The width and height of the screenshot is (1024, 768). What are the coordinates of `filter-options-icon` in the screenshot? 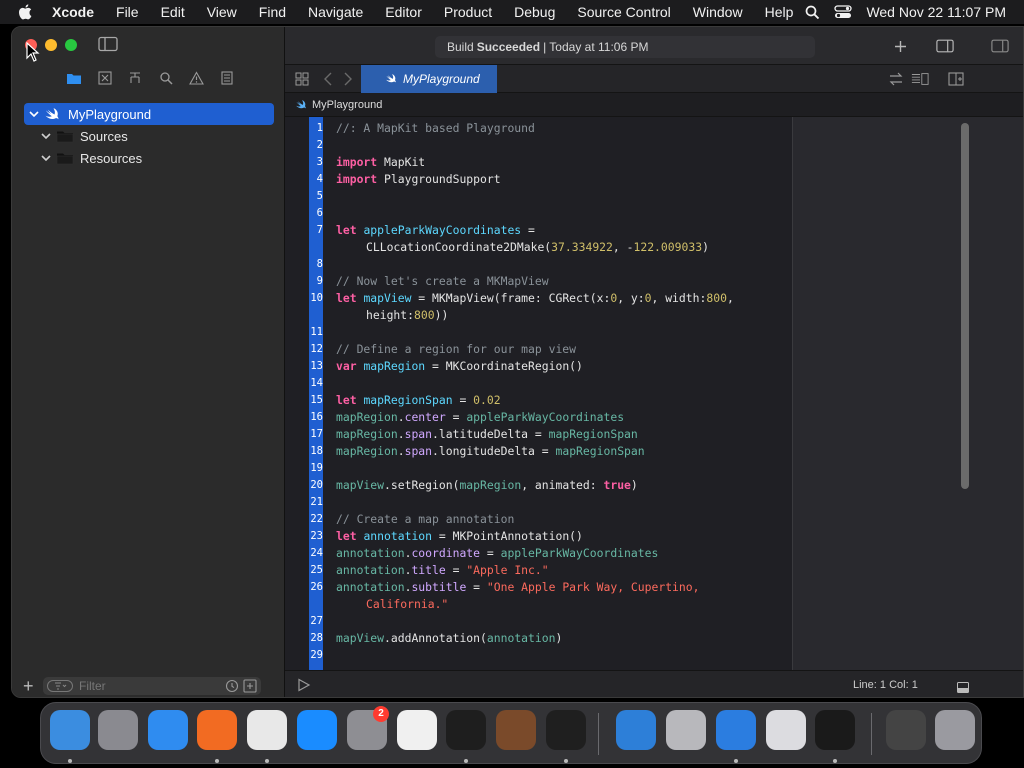 It's located at (60, 686).